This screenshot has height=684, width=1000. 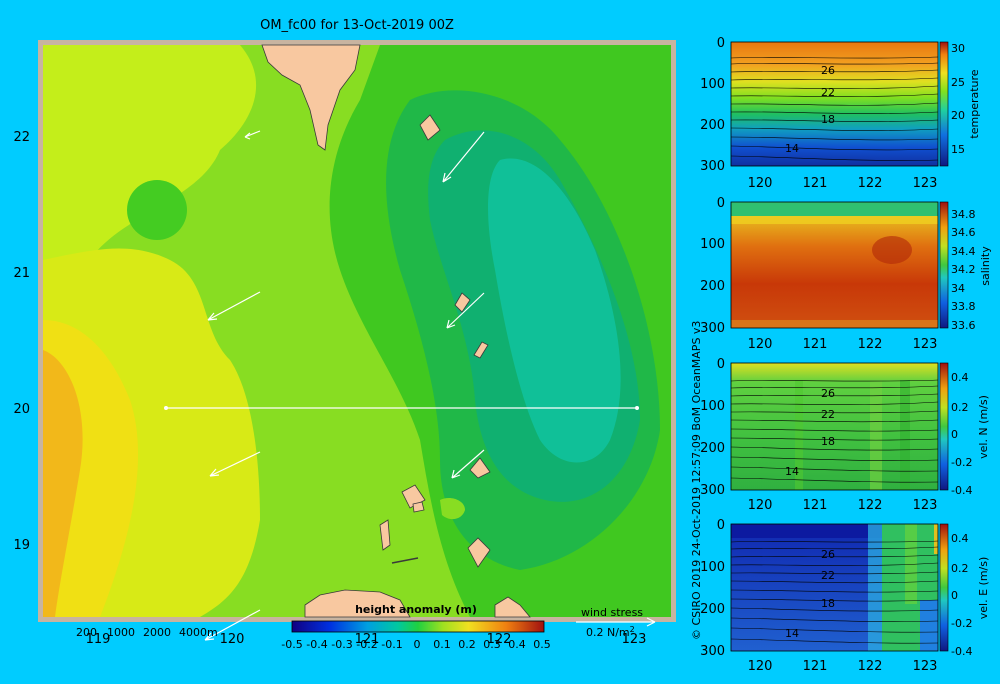 I want to click on colorbar-tick: 0.2, so click(x=467, y=644).